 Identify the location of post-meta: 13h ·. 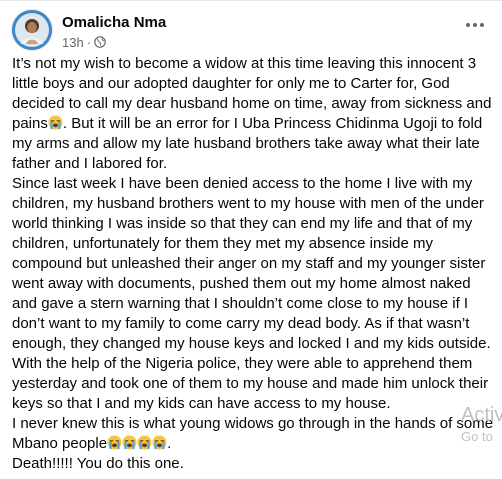
(84, 42).